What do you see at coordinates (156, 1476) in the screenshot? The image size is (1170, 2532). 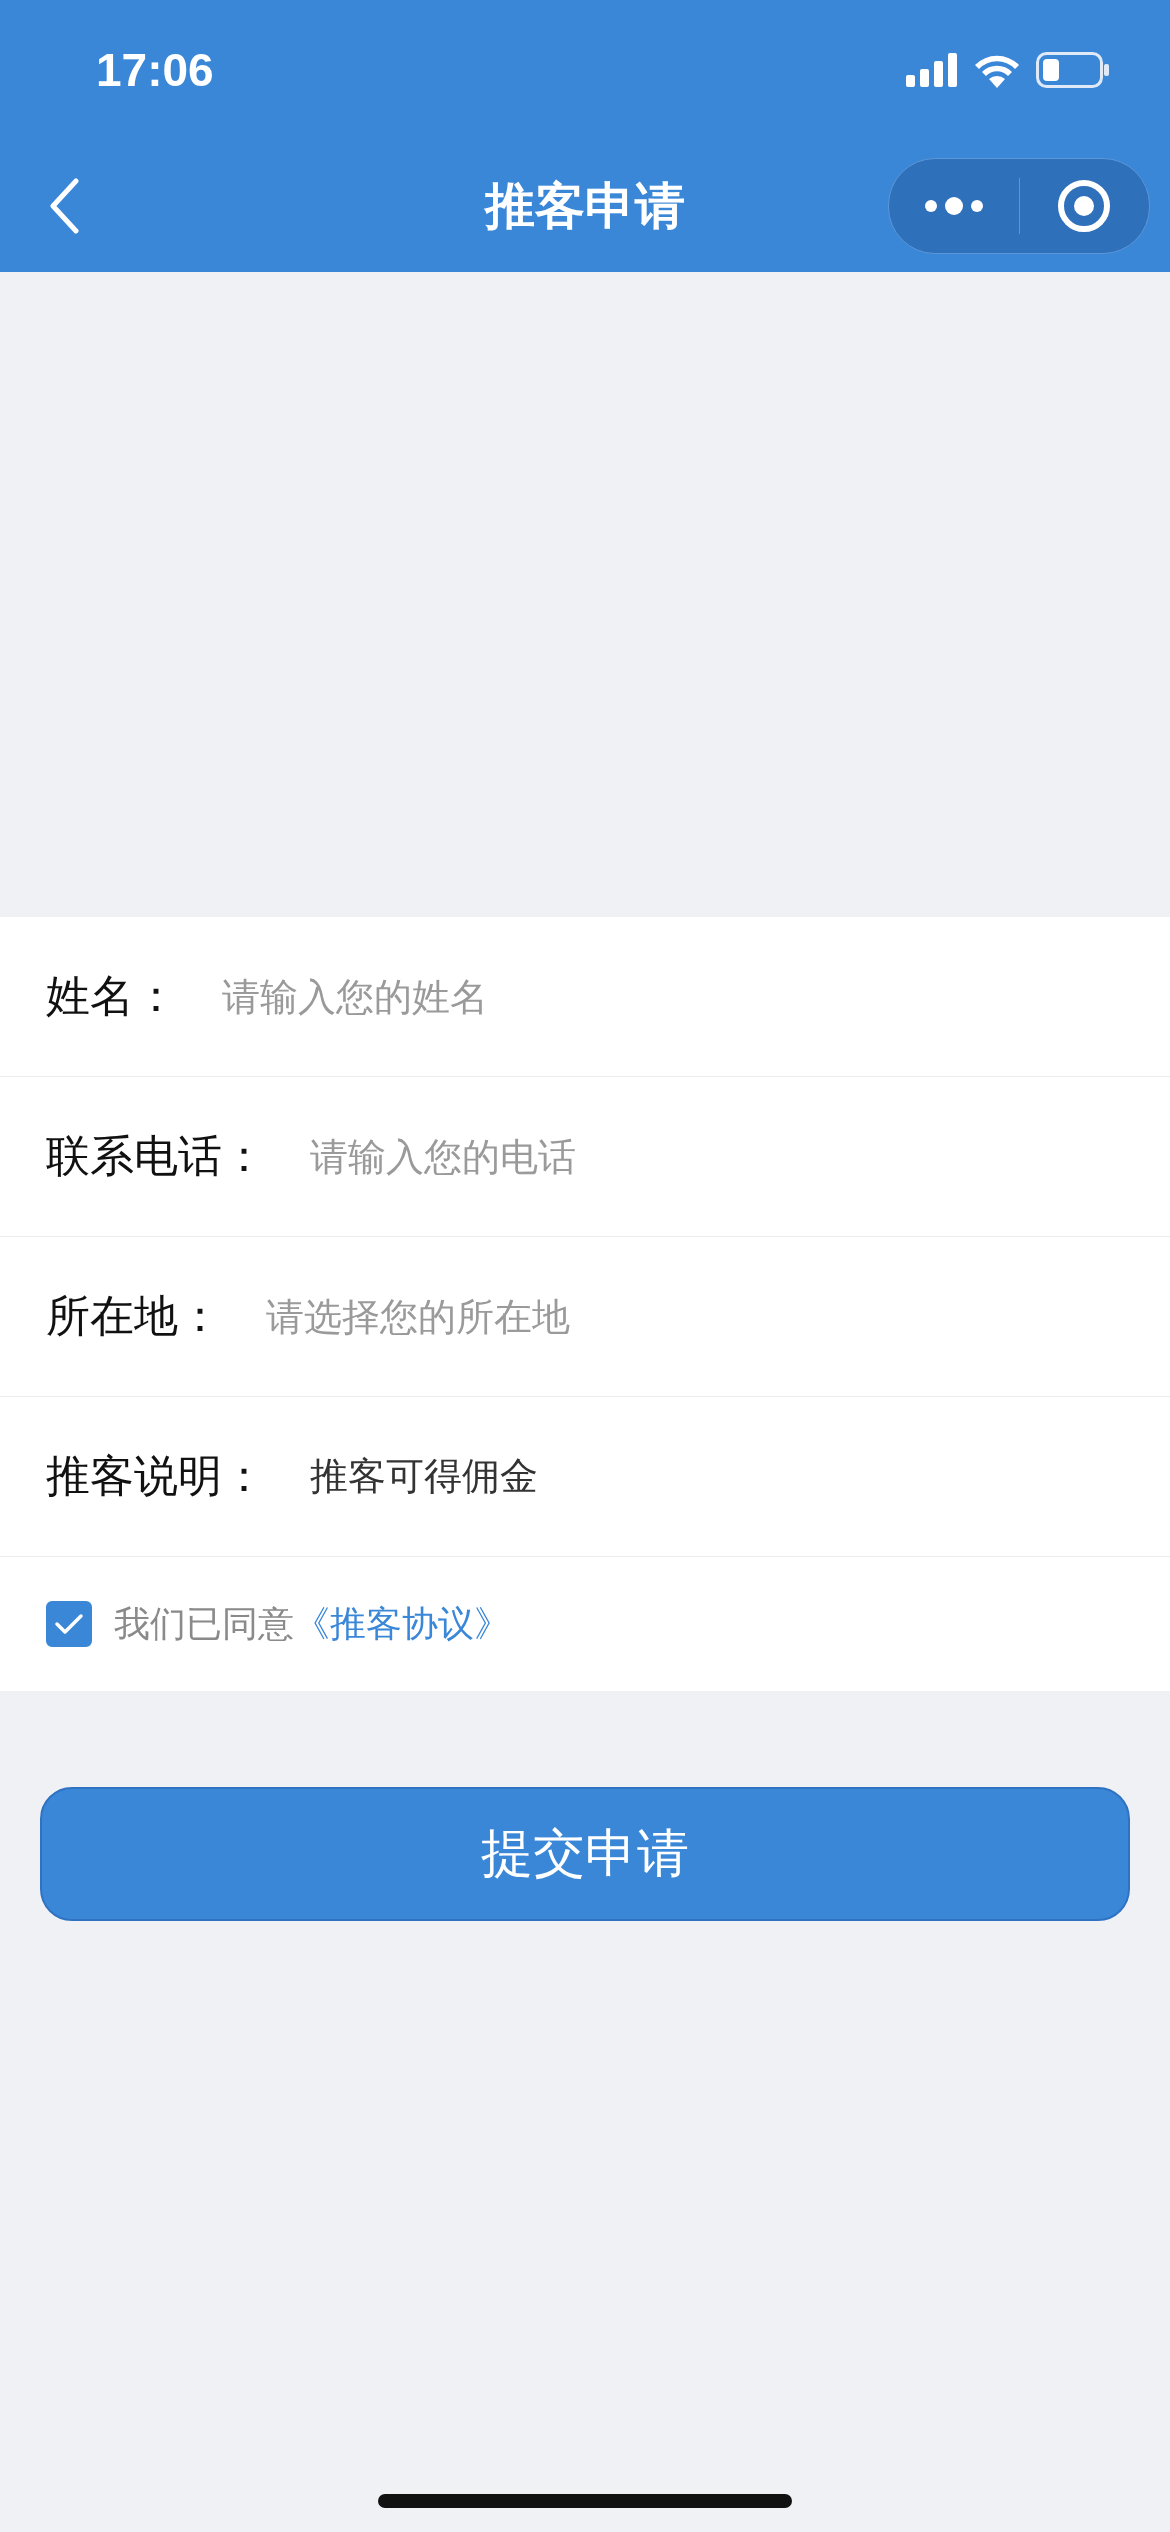 I see `field-label: 推客说明：` at bounding box center [156, 1476].